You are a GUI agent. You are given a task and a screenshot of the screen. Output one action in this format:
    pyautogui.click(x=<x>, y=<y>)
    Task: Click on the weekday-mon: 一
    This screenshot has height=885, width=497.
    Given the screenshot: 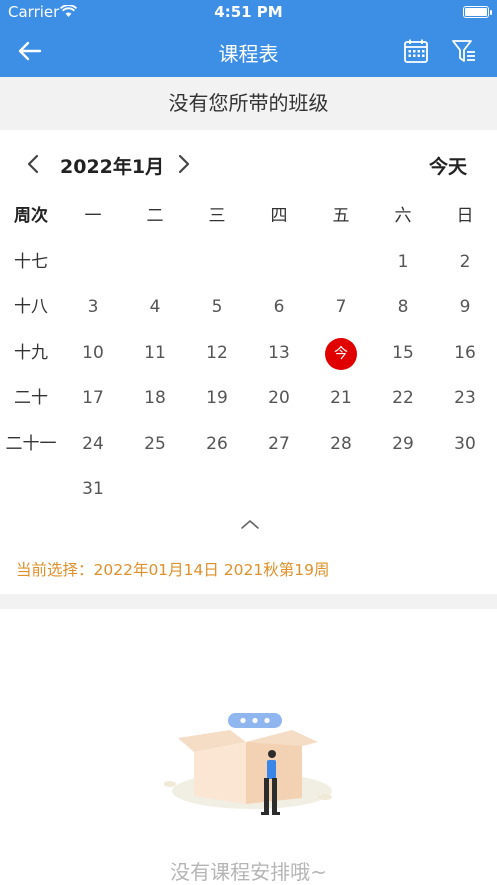 What is the action you would take?
    pyautogui.click(x=93, y=216)
    